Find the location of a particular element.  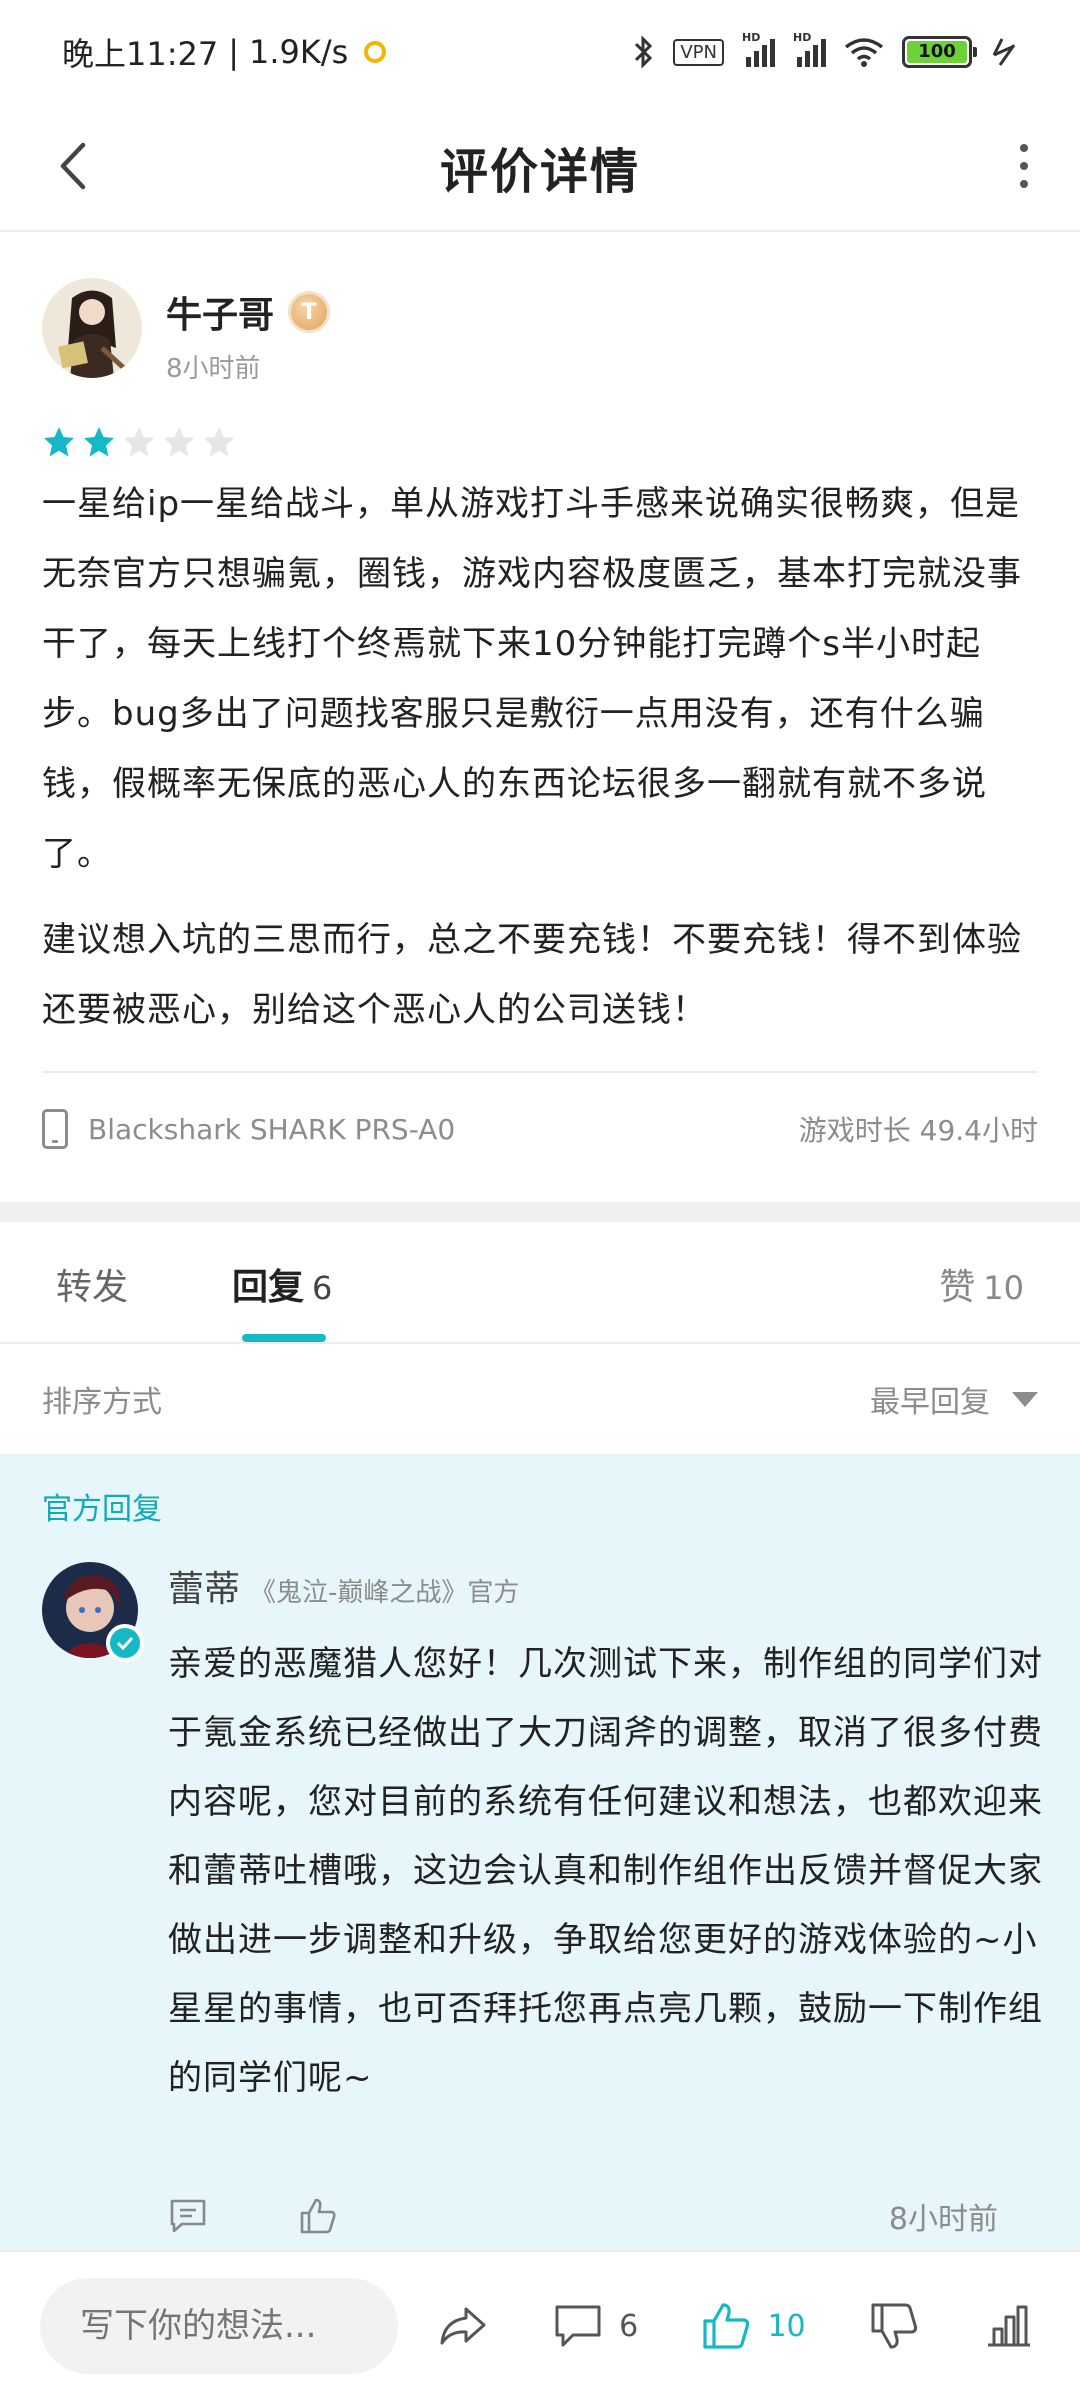

vpn-icon: VPN is located at coordinates (698, 52).